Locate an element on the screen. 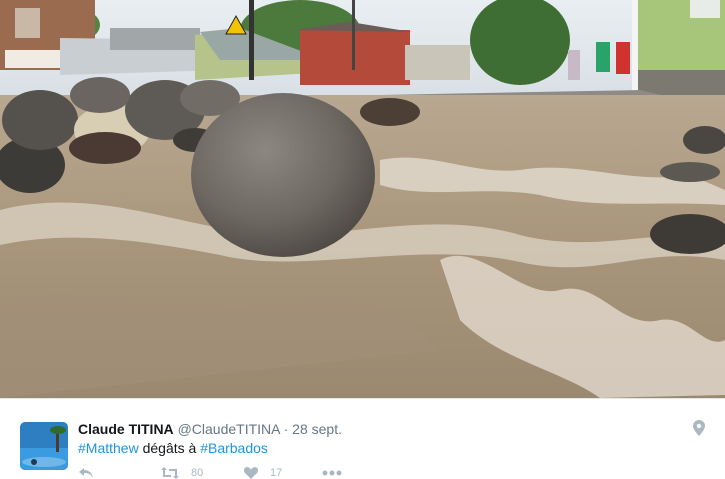 This screenshot has height=479, width=725. retweet-icon is located at coordinates (170, 473).